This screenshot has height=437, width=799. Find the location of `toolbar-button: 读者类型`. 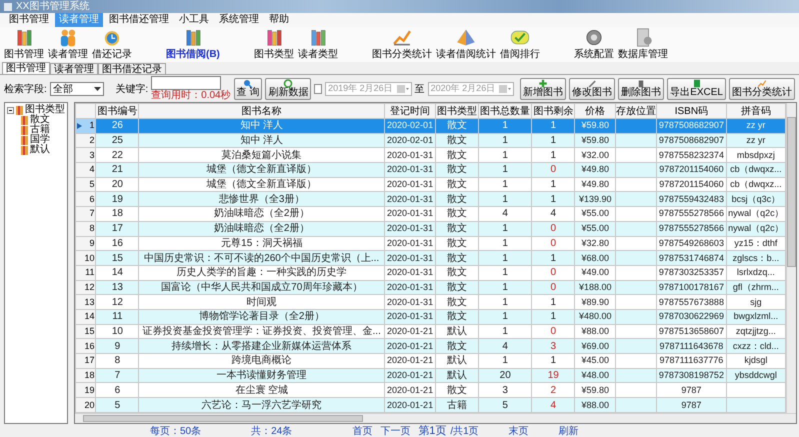

toolbar-button: 读者类型 is located at coordinates (318, 44).